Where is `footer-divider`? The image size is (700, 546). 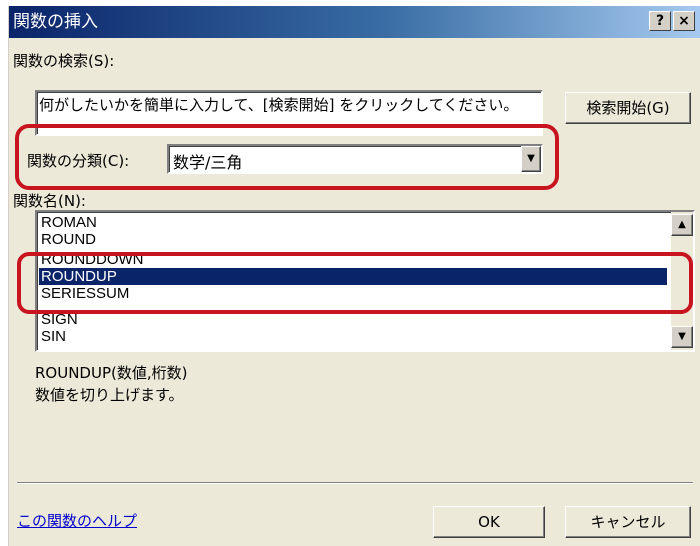 footer-divider is located at coordinates (355, 483).